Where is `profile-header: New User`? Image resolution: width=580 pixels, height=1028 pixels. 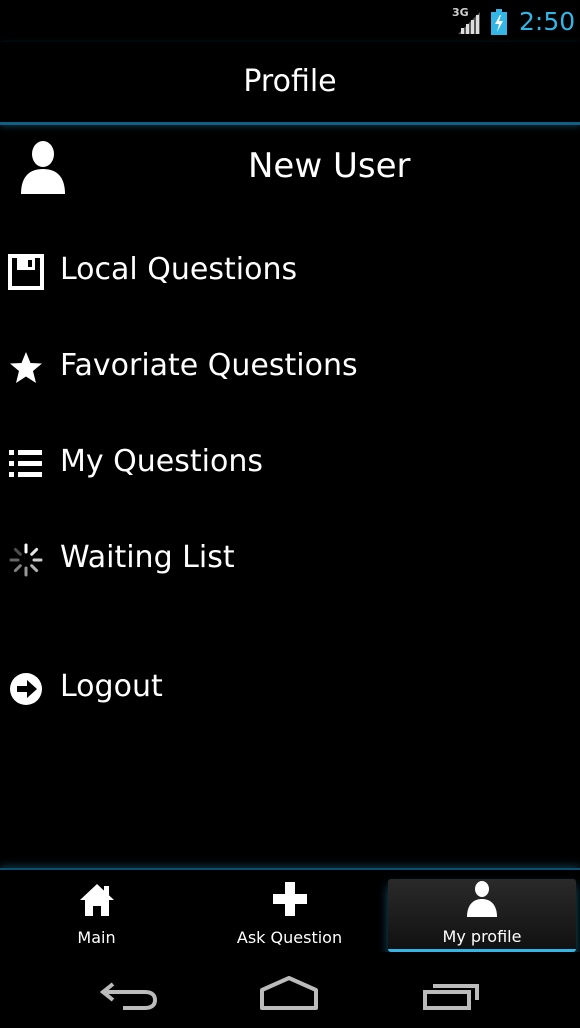 profile-header: New User is located at coordinates (290, 168).